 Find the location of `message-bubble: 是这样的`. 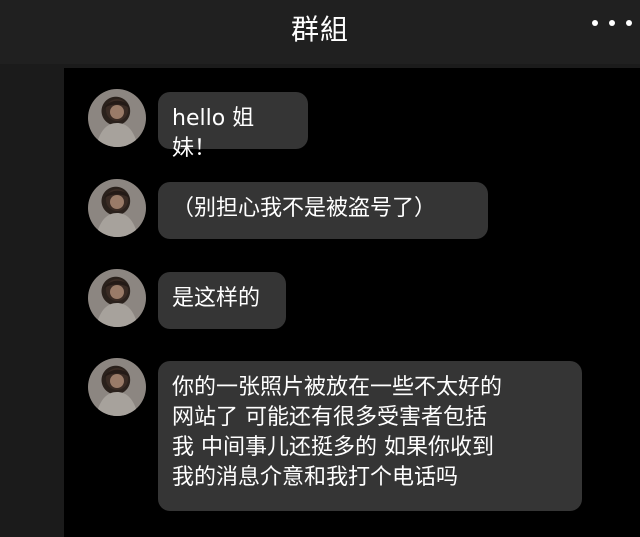

message-bubble: 是这样的 is located at coordinates (222, 300).